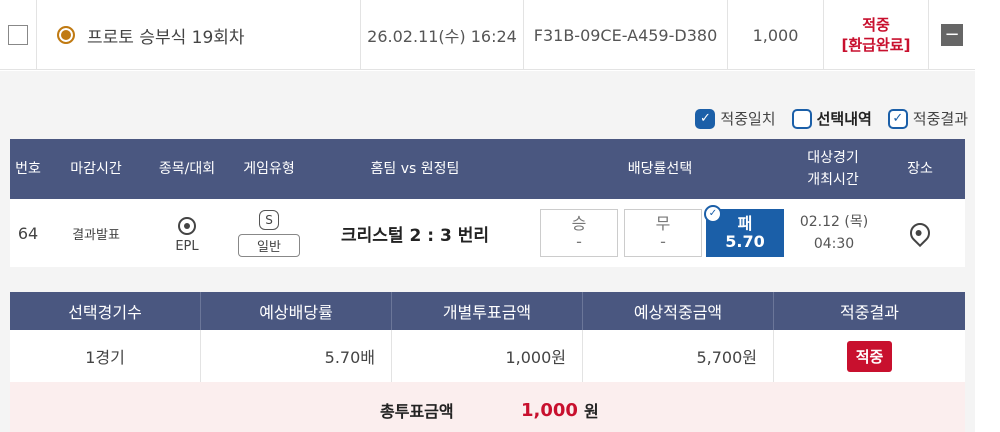 The width and height of the screenshot is (1000, 432). I want to click on venue-cell, so click(920, 233).